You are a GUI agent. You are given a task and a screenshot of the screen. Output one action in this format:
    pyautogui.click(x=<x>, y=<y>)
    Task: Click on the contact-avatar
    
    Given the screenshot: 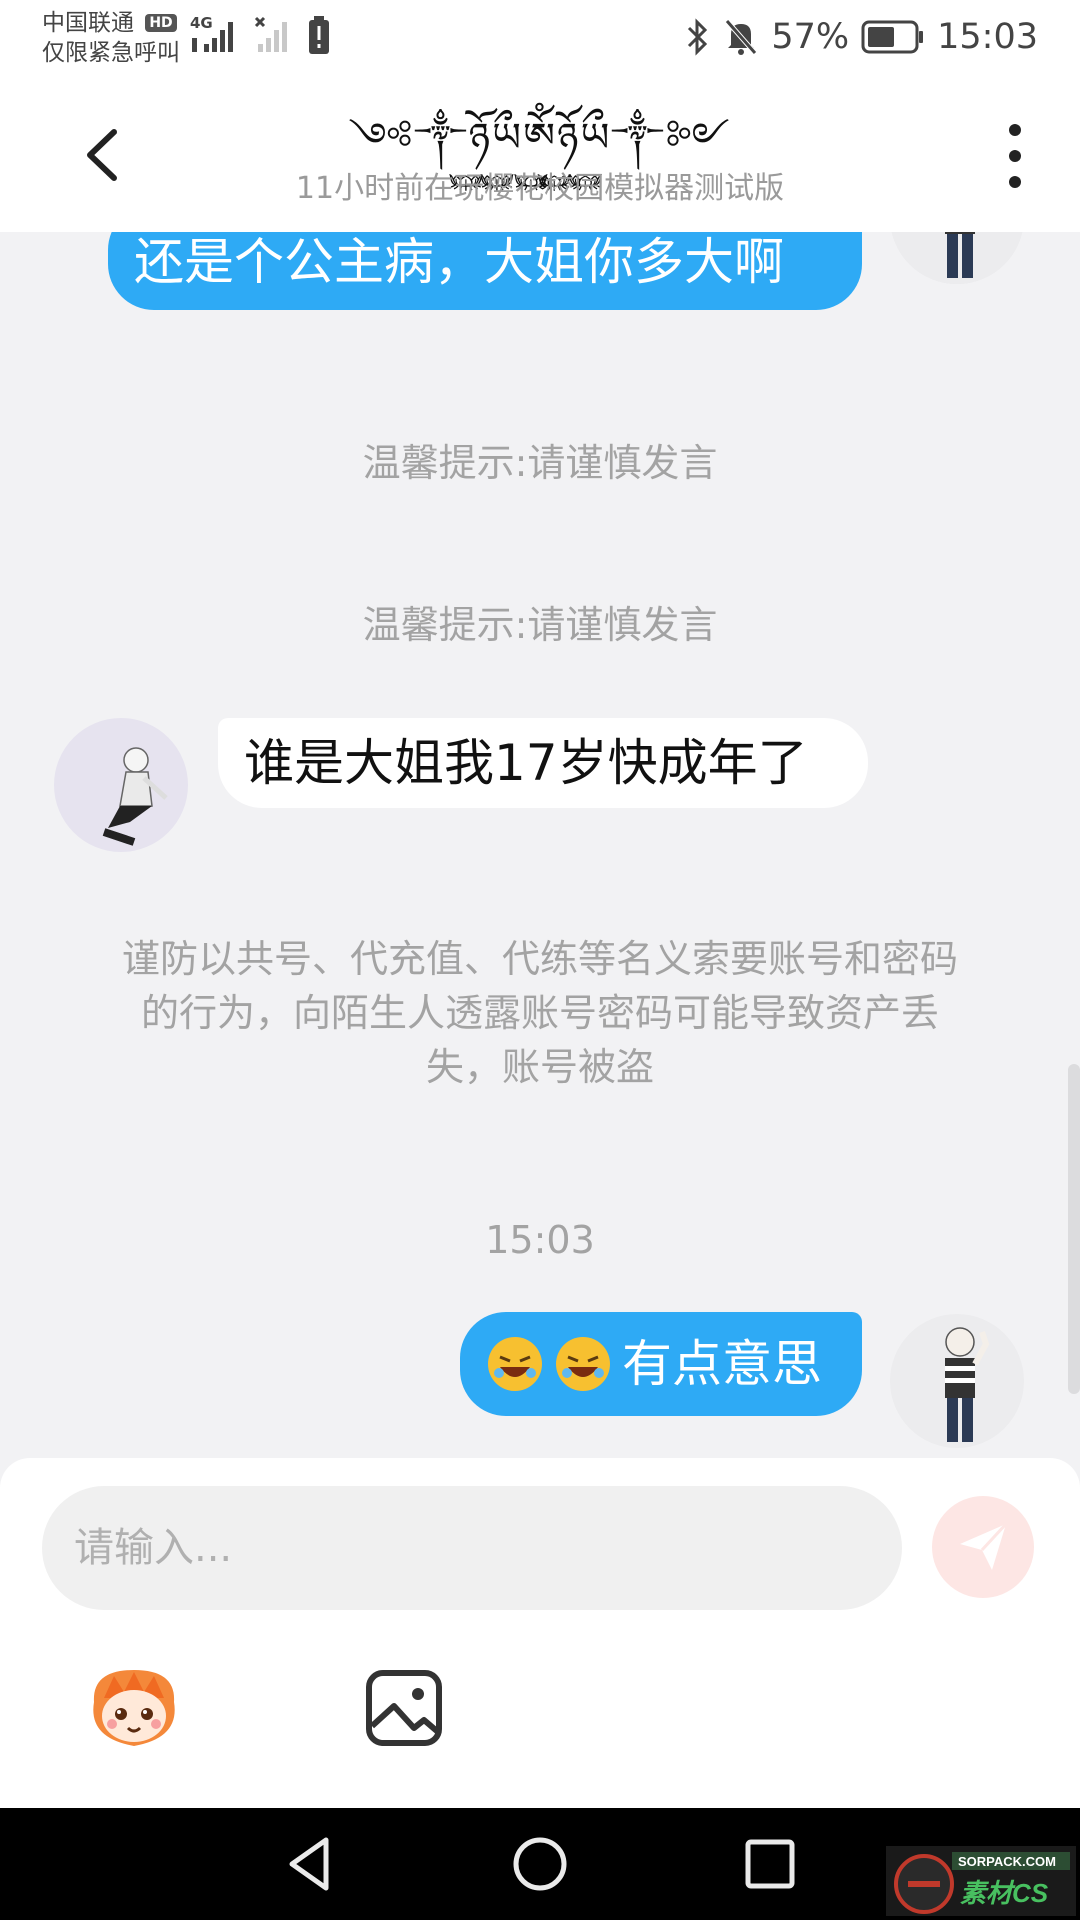 What is the action you would take?
    pyautogui.click(x=121, y=785)
    